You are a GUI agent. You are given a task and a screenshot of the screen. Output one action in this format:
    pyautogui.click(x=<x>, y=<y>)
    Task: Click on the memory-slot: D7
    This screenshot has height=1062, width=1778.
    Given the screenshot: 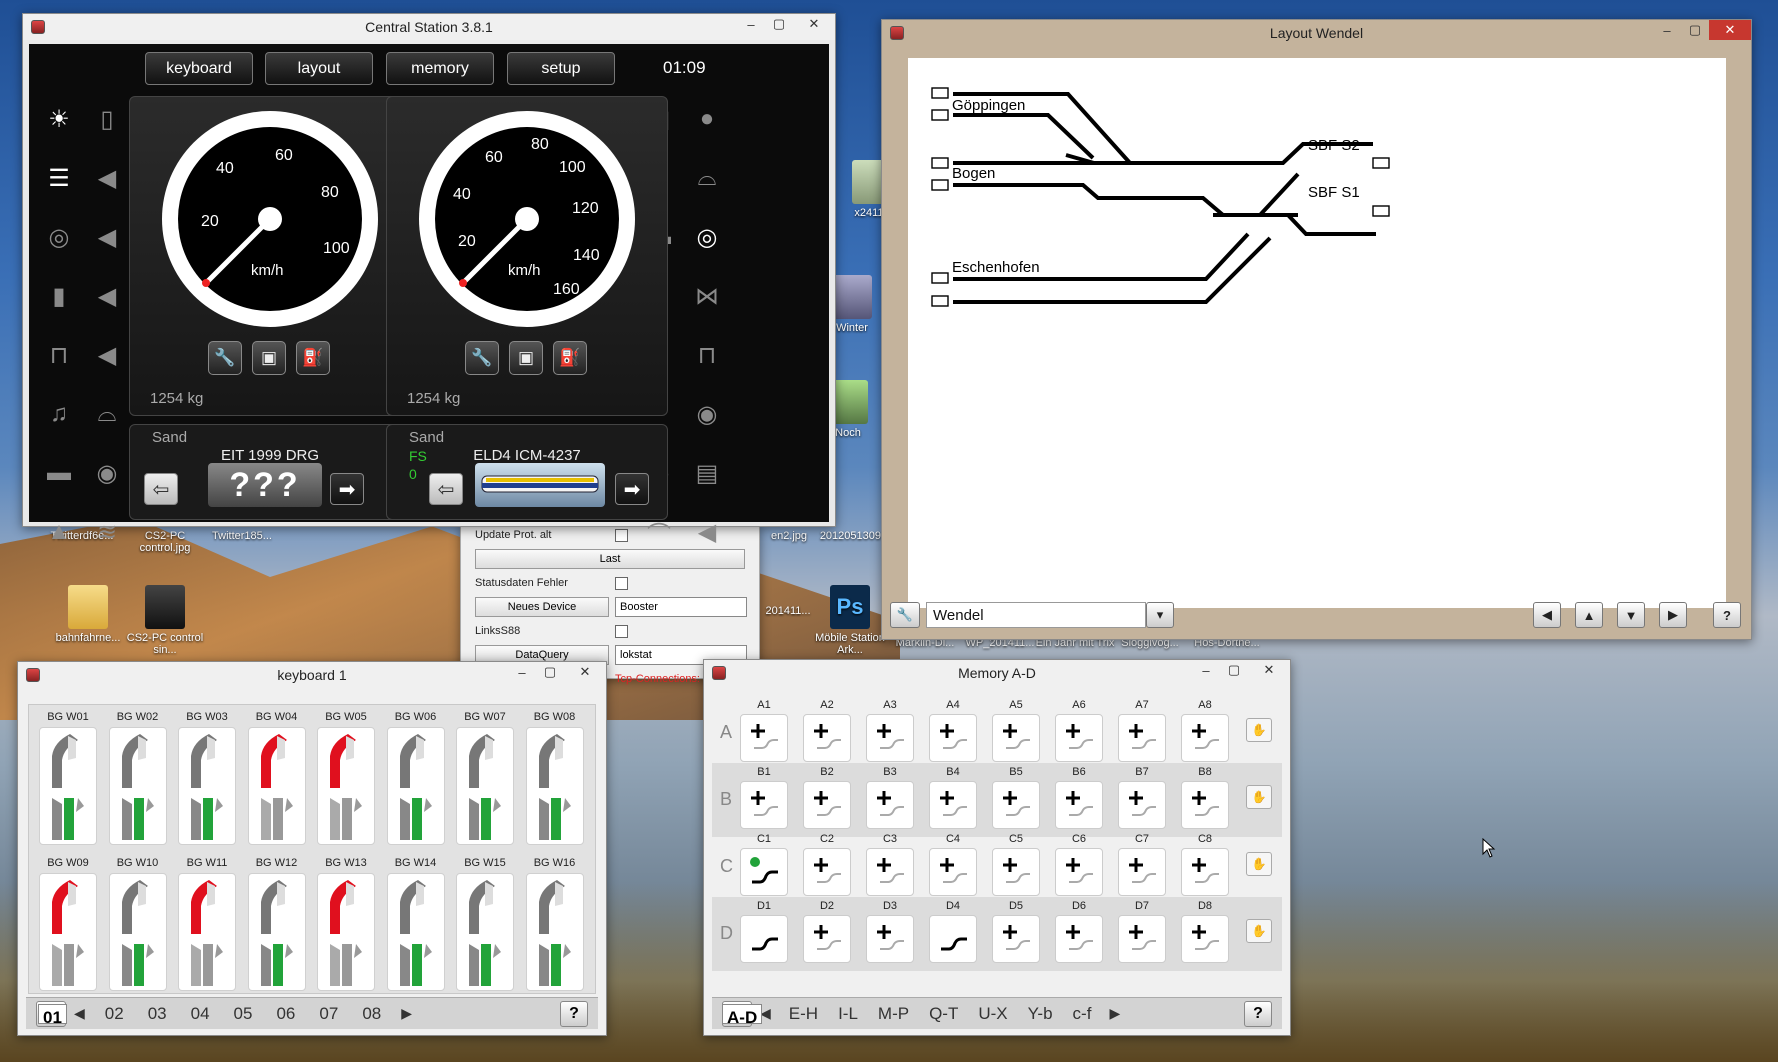 What is the action you would take?
    pyautogui.click(x=1142, y=930)
    